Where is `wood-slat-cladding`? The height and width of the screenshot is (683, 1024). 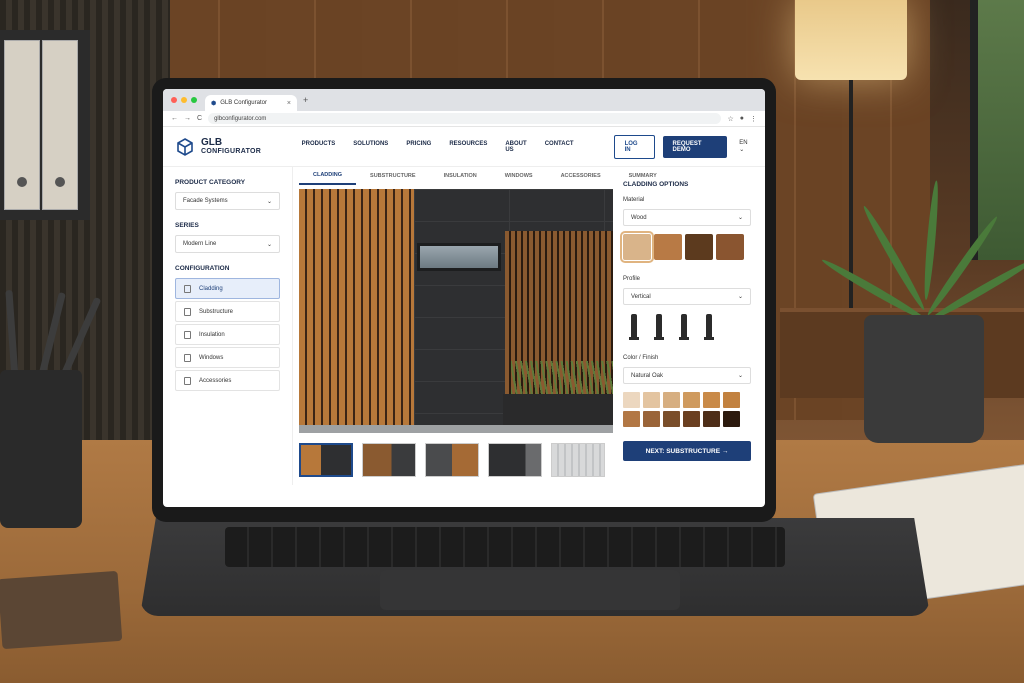 wood-slat-cladding is located at coordinates (356, 307).